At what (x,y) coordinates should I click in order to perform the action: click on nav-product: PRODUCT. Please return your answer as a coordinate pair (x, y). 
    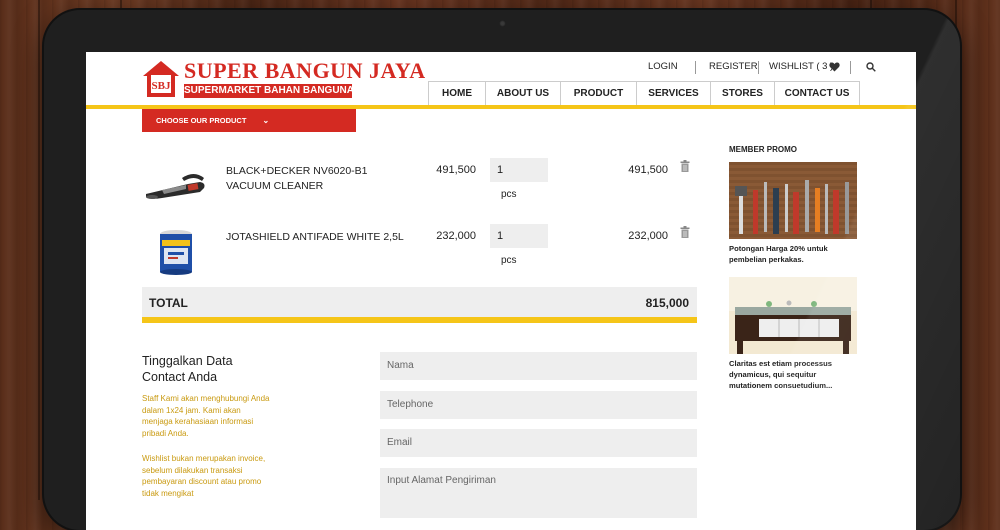
    Looking at the image, I should click on (599, 94).